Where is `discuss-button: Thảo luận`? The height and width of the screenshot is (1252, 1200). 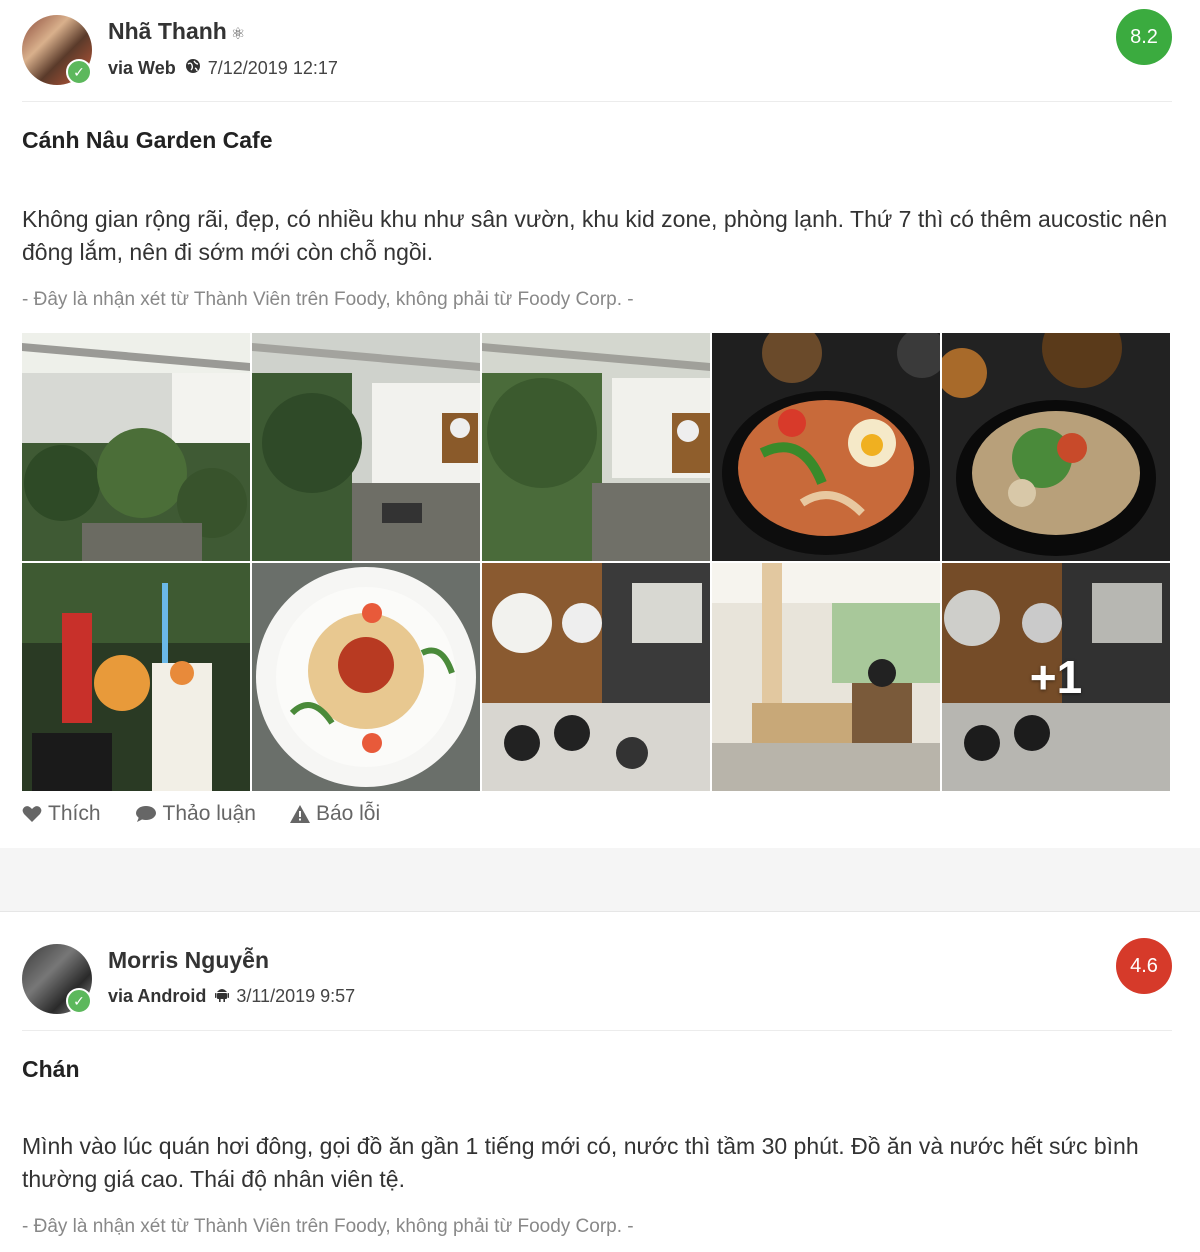
discuss-button: Thảo luận is located at coordinates (195, 814).